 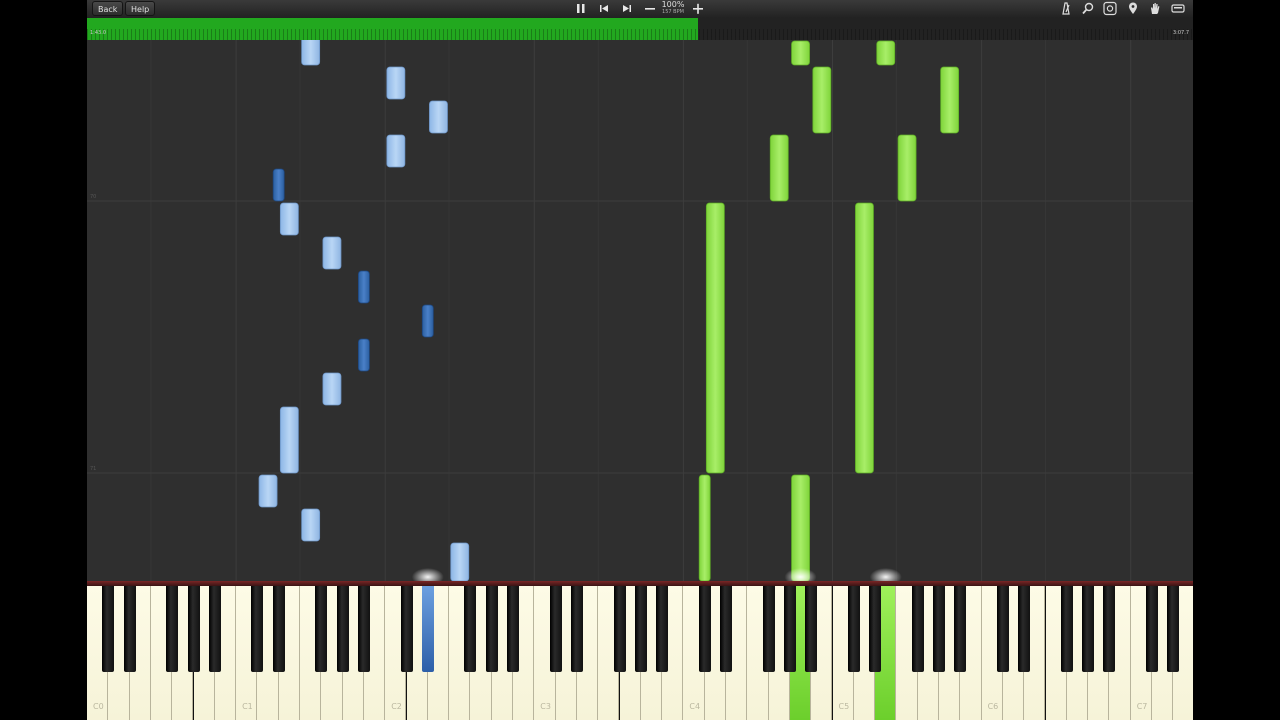 What do you see at coordinates (1088, 8) in the screenshot?
I see `search-icon` at bounding box center [1088, 8].